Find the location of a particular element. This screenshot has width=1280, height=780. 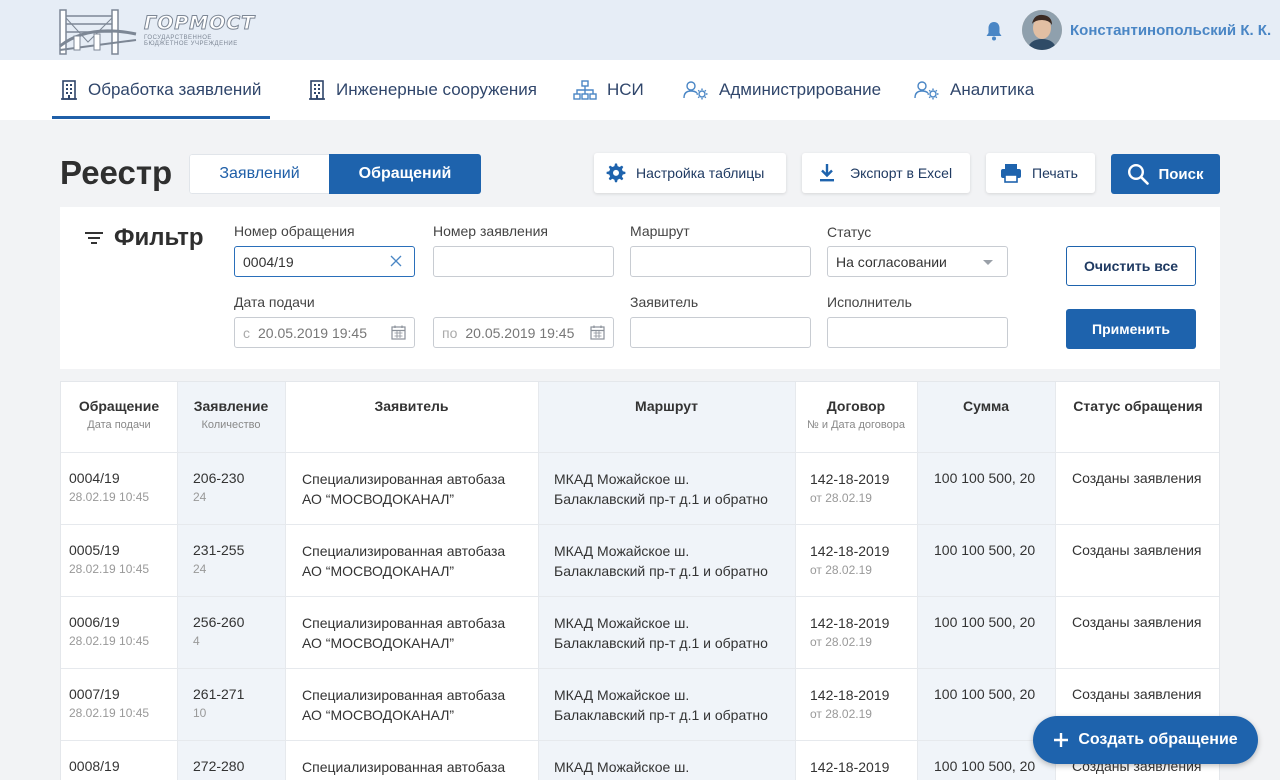

registry-type-switch: Заявлений Обращений is located at coordinates (335, 174).